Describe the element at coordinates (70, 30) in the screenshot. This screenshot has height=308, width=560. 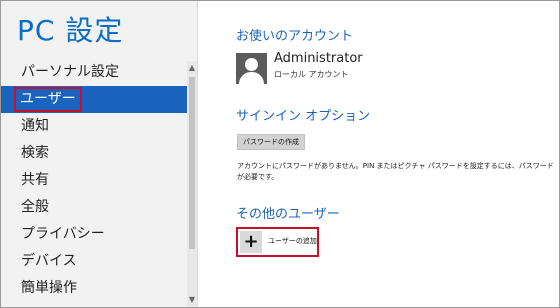
I see `page-title: PC 設定` at that location.